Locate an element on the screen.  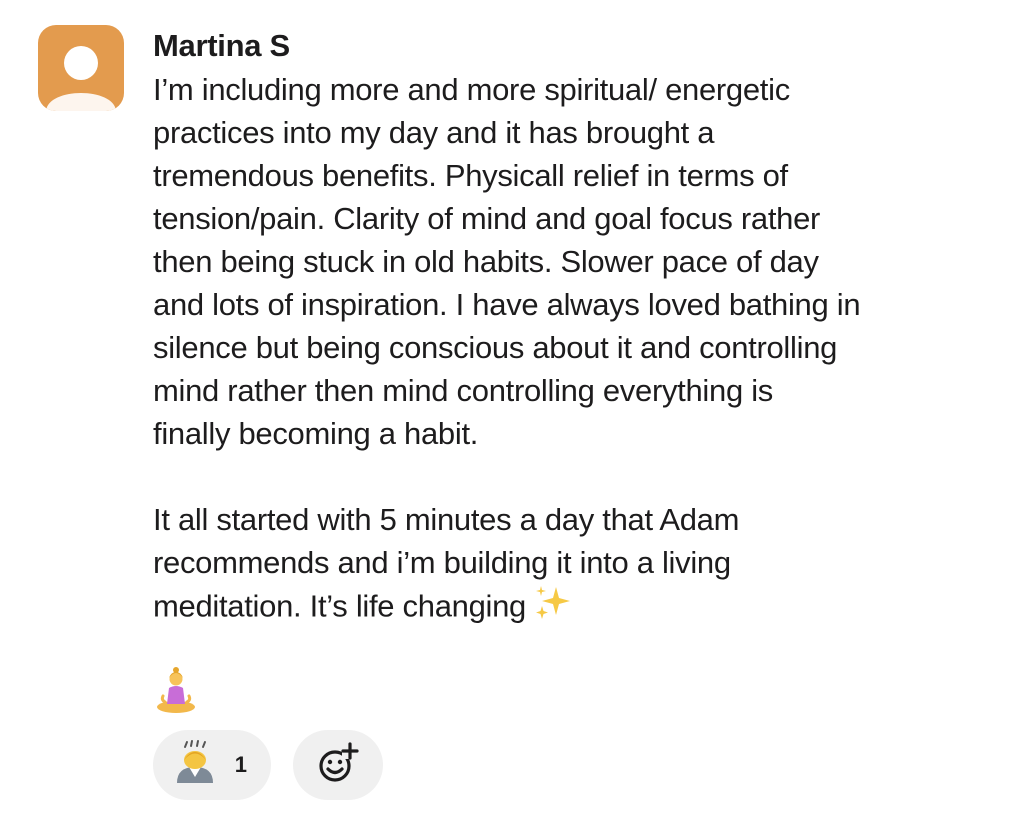
author-name: Martina S is located at coordinates (583, 46).